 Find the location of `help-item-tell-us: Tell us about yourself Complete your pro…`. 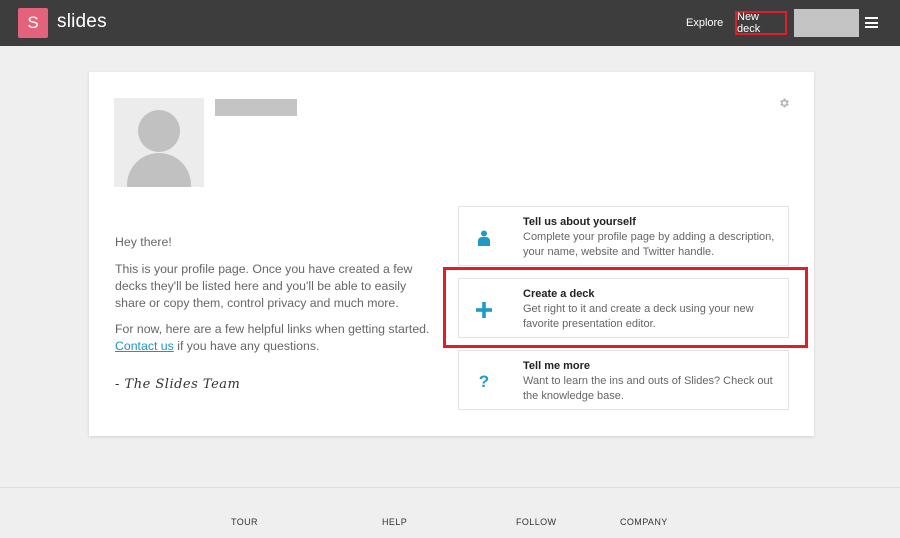

help-item-tell-us: Tell us about yourself Complete your pro… is located at coordinates (623, 236).